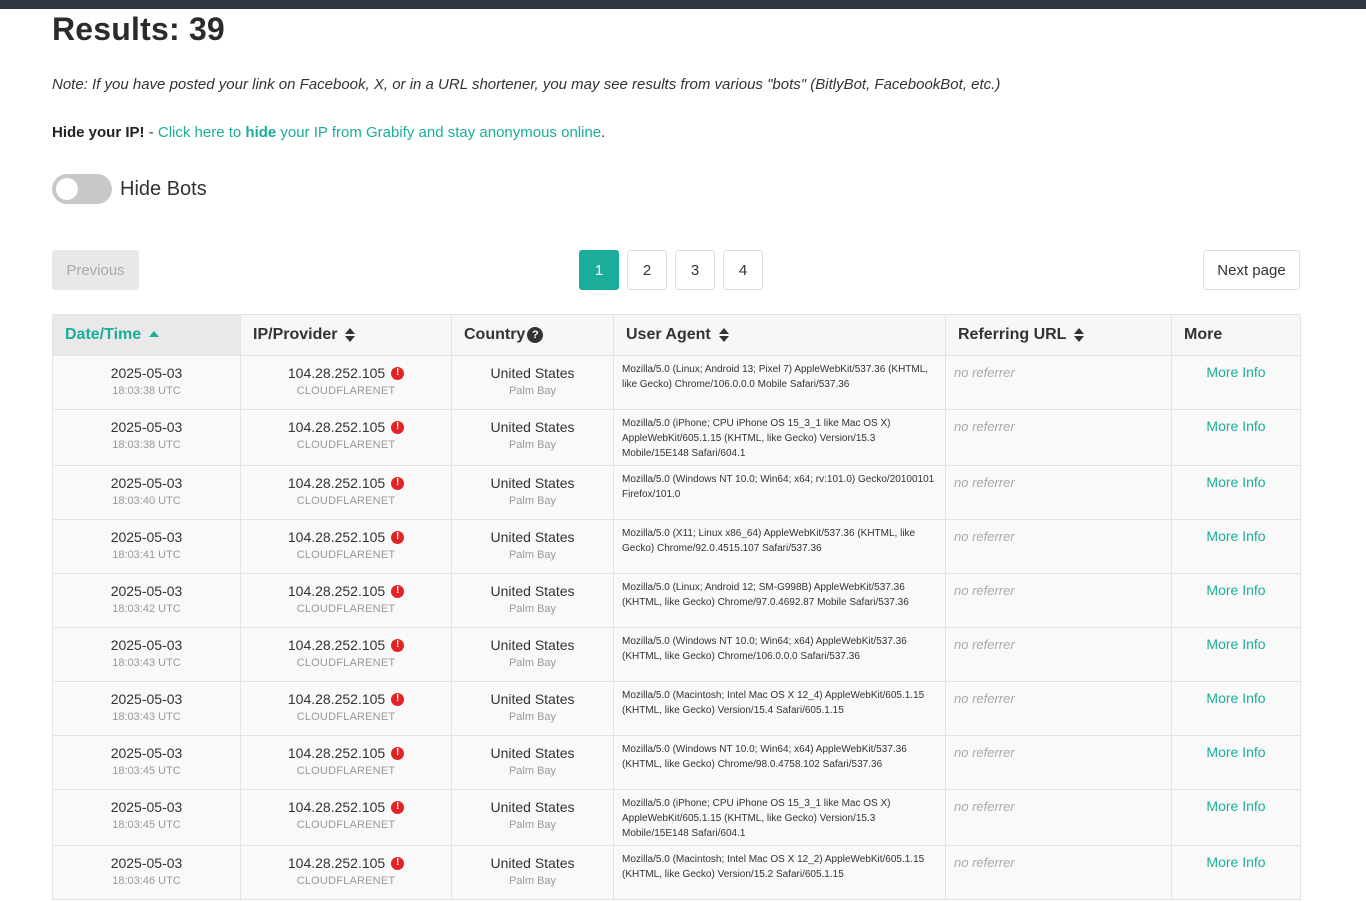  I want to click on page-title: Results: 39, so click(138, 29).